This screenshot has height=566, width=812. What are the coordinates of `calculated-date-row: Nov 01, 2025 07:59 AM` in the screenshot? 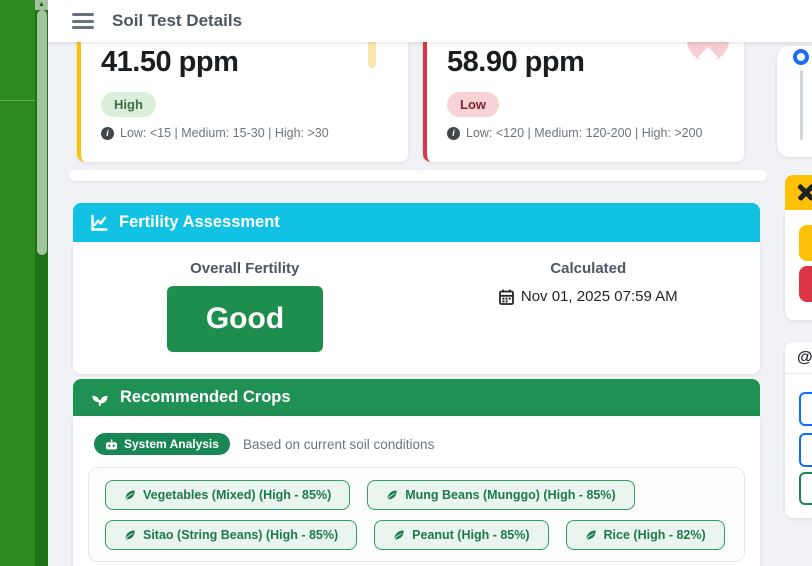 It's located at (589, 296).